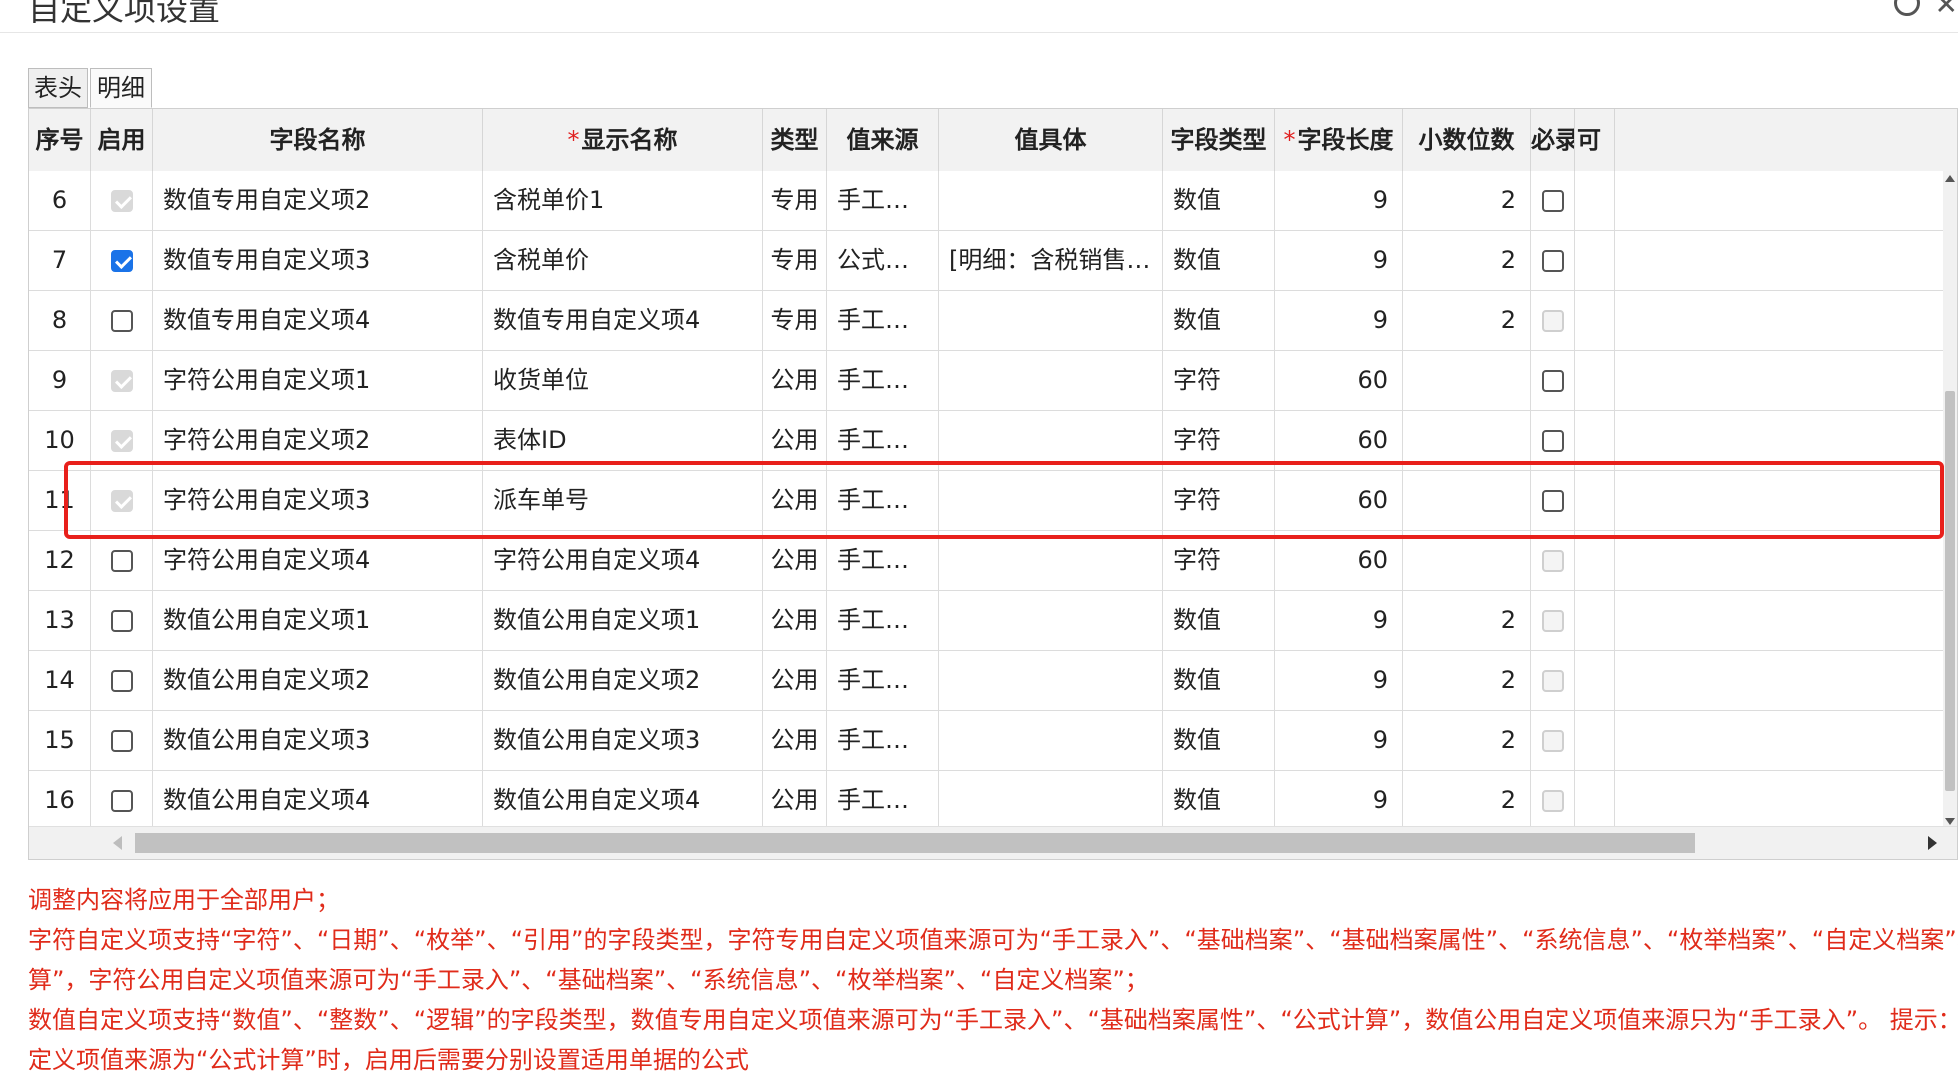  I want to click on vertical-scrollbar, so click(1950, 500).